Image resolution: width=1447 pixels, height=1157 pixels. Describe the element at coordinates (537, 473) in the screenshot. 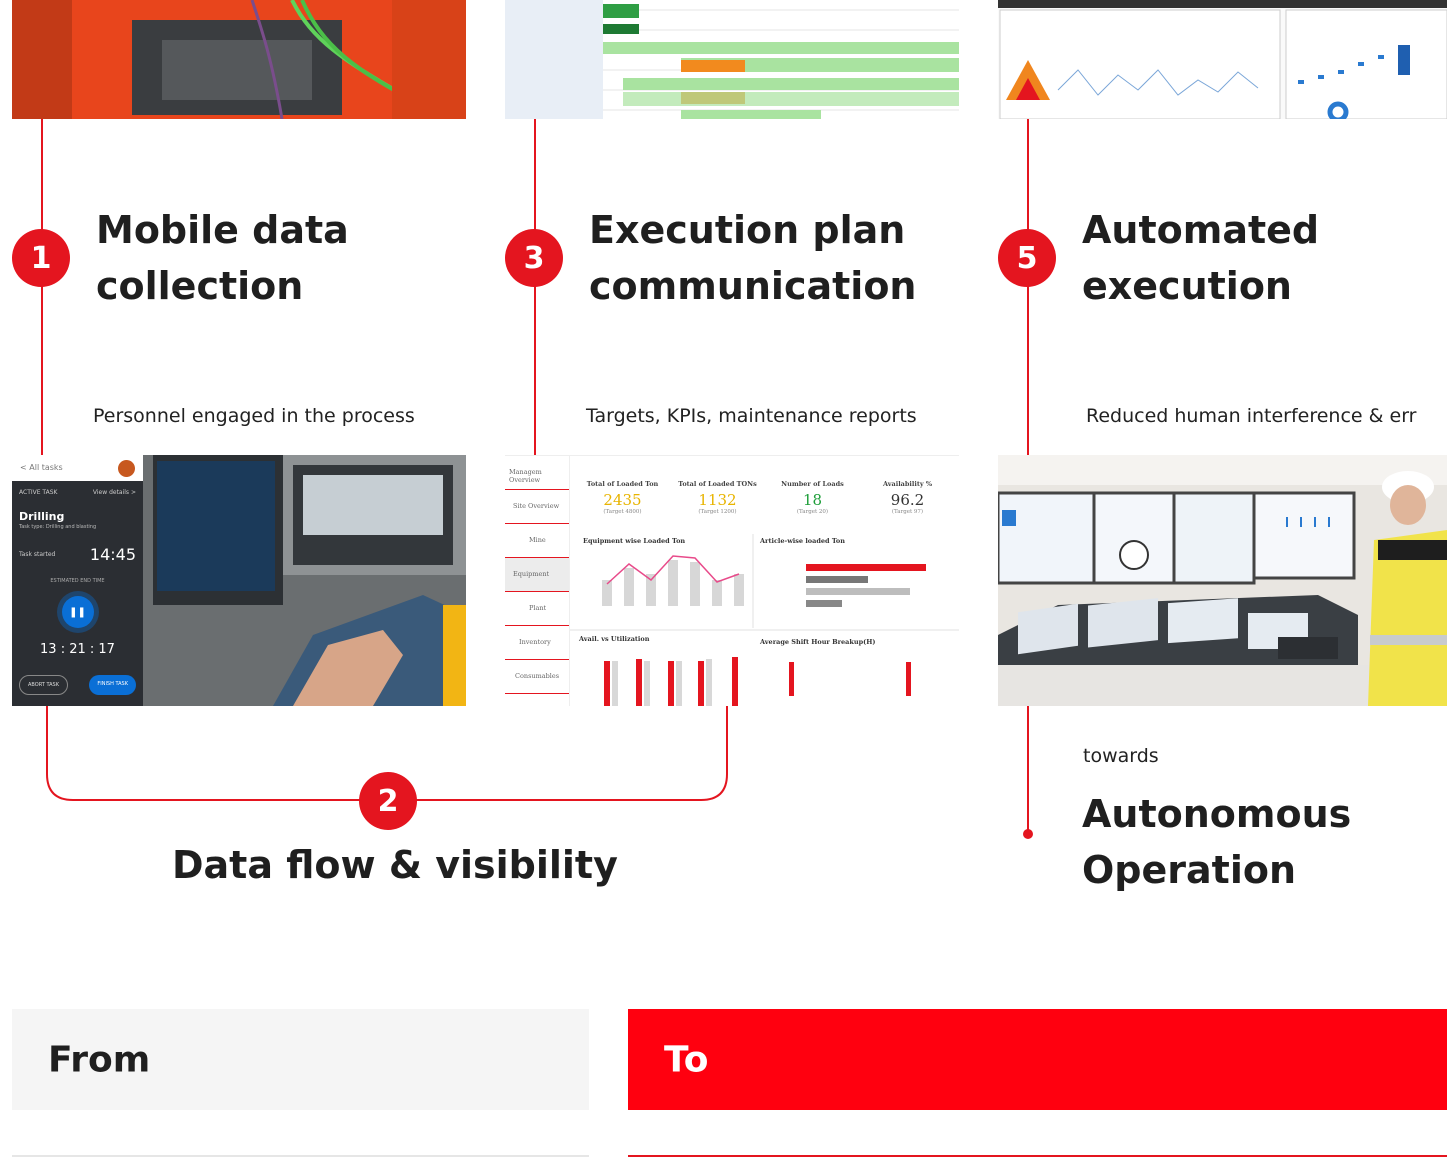

I see `sidebar-item: Managem Overview` at that location.